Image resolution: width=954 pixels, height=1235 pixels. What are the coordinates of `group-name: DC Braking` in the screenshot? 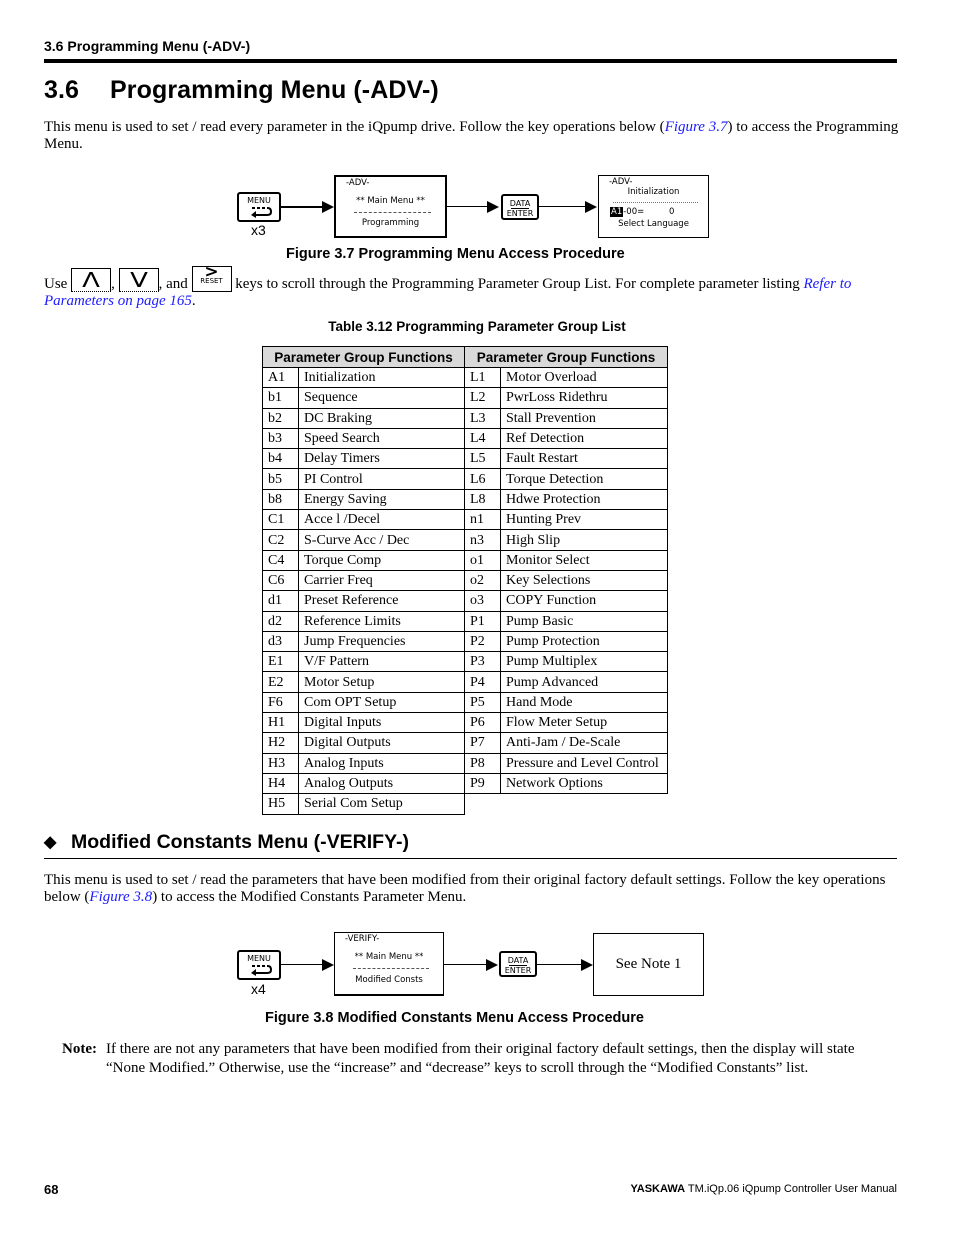 It's located at (381, 418).